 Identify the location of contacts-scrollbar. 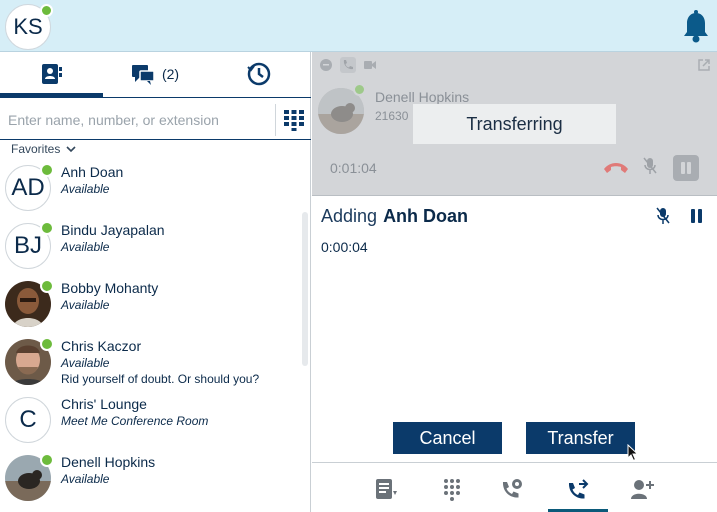
(305, 289).